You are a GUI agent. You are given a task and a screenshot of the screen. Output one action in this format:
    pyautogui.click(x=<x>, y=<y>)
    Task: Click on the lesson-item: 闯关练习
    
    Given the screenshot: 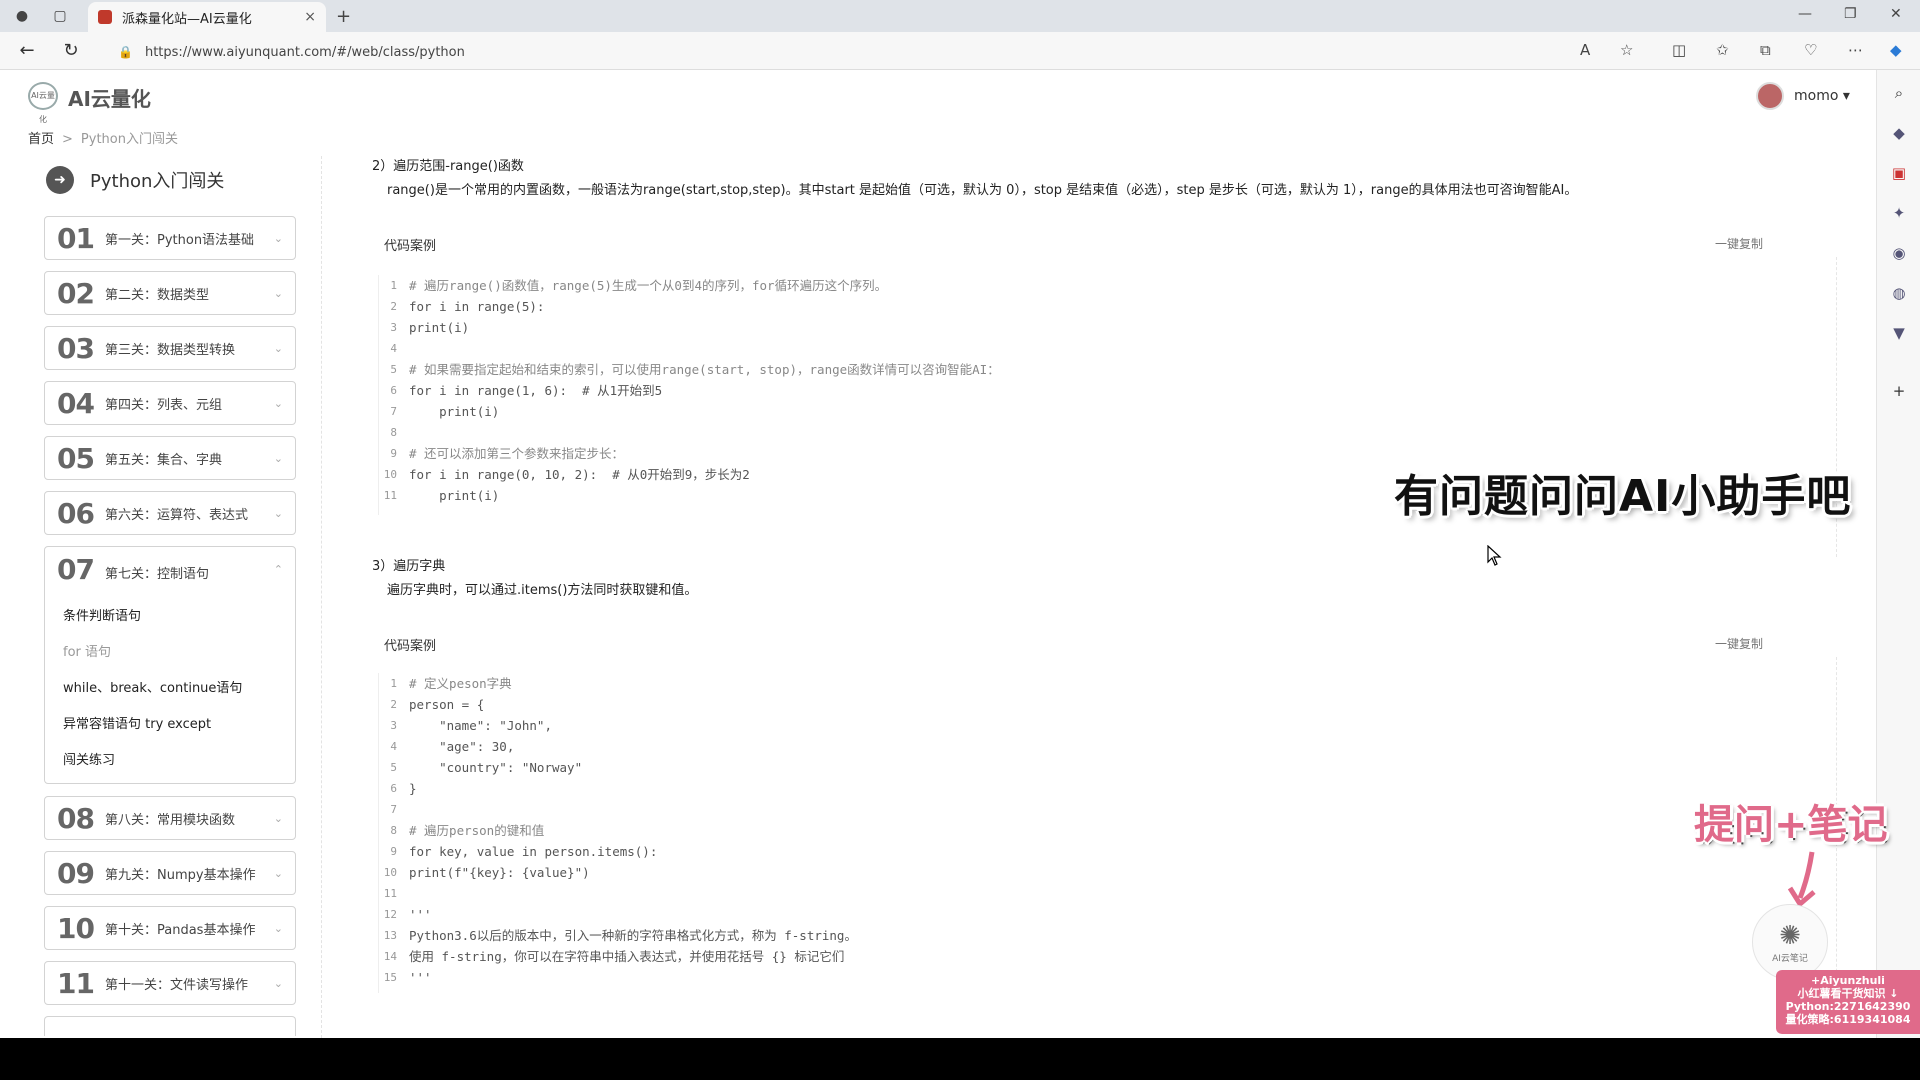 What is the action you would take?
    pyautogui.click(x=152, y=761)
    